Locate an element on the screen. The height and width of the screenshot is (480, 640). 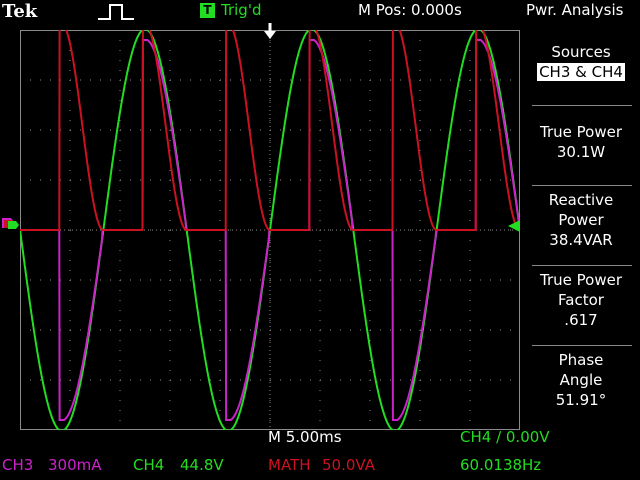
reactive-power-readout: Reactive Power 38.4VAR is located at coordinates (581, 220).